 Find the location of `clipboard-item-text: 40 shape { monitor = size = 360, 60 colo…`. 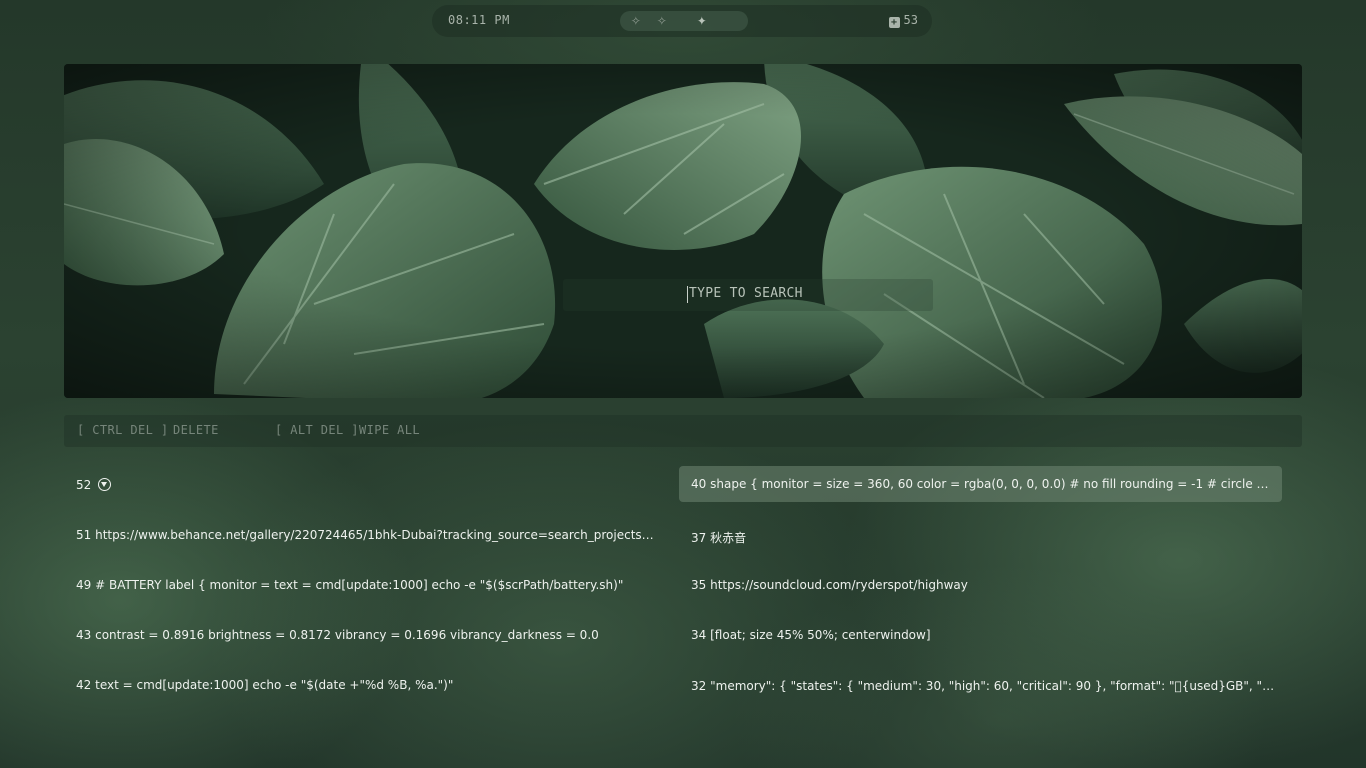

clipboard-item-text: 40 shape { monitor = size = 360, 60 colo… is located at coordinates (983, 484).